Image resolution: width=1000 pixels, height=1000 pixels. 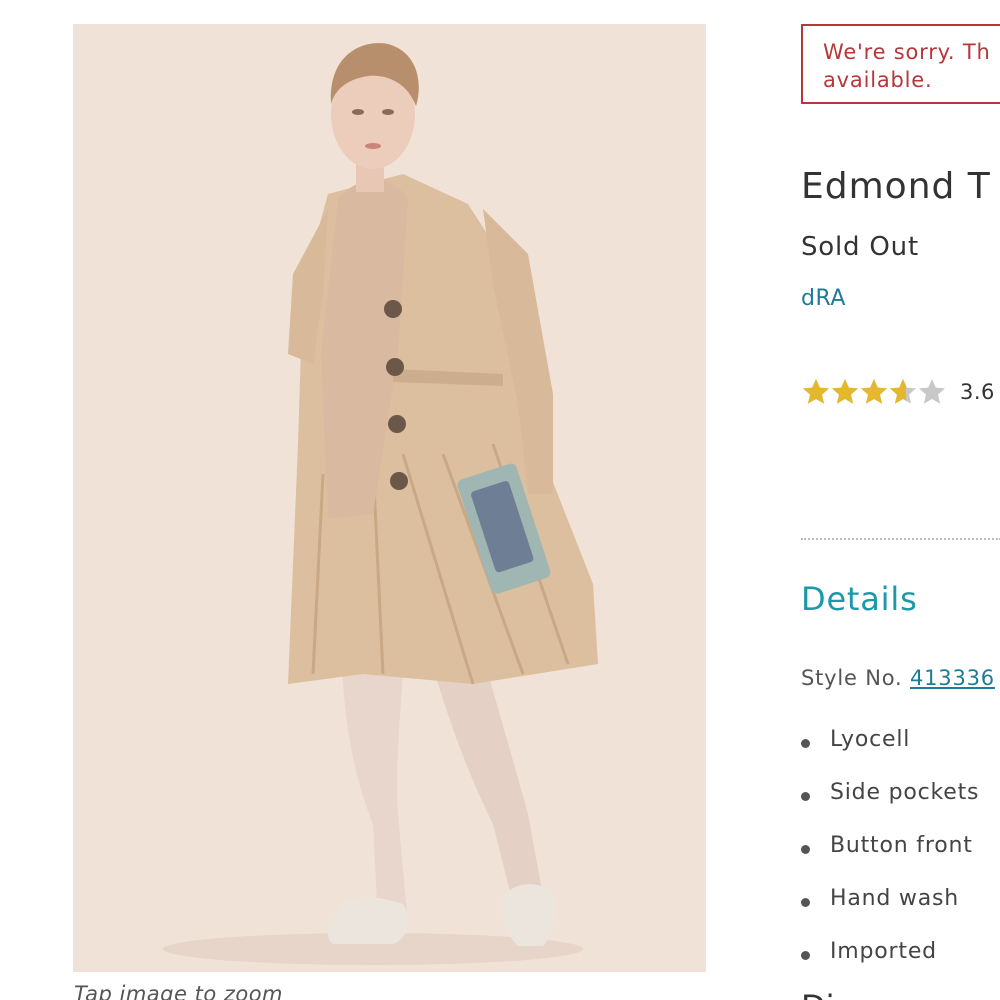 What do you see at coordinates (823, 298) in the screenshot?
I see `brand-link: dRA` at bounding box center [823, 298].